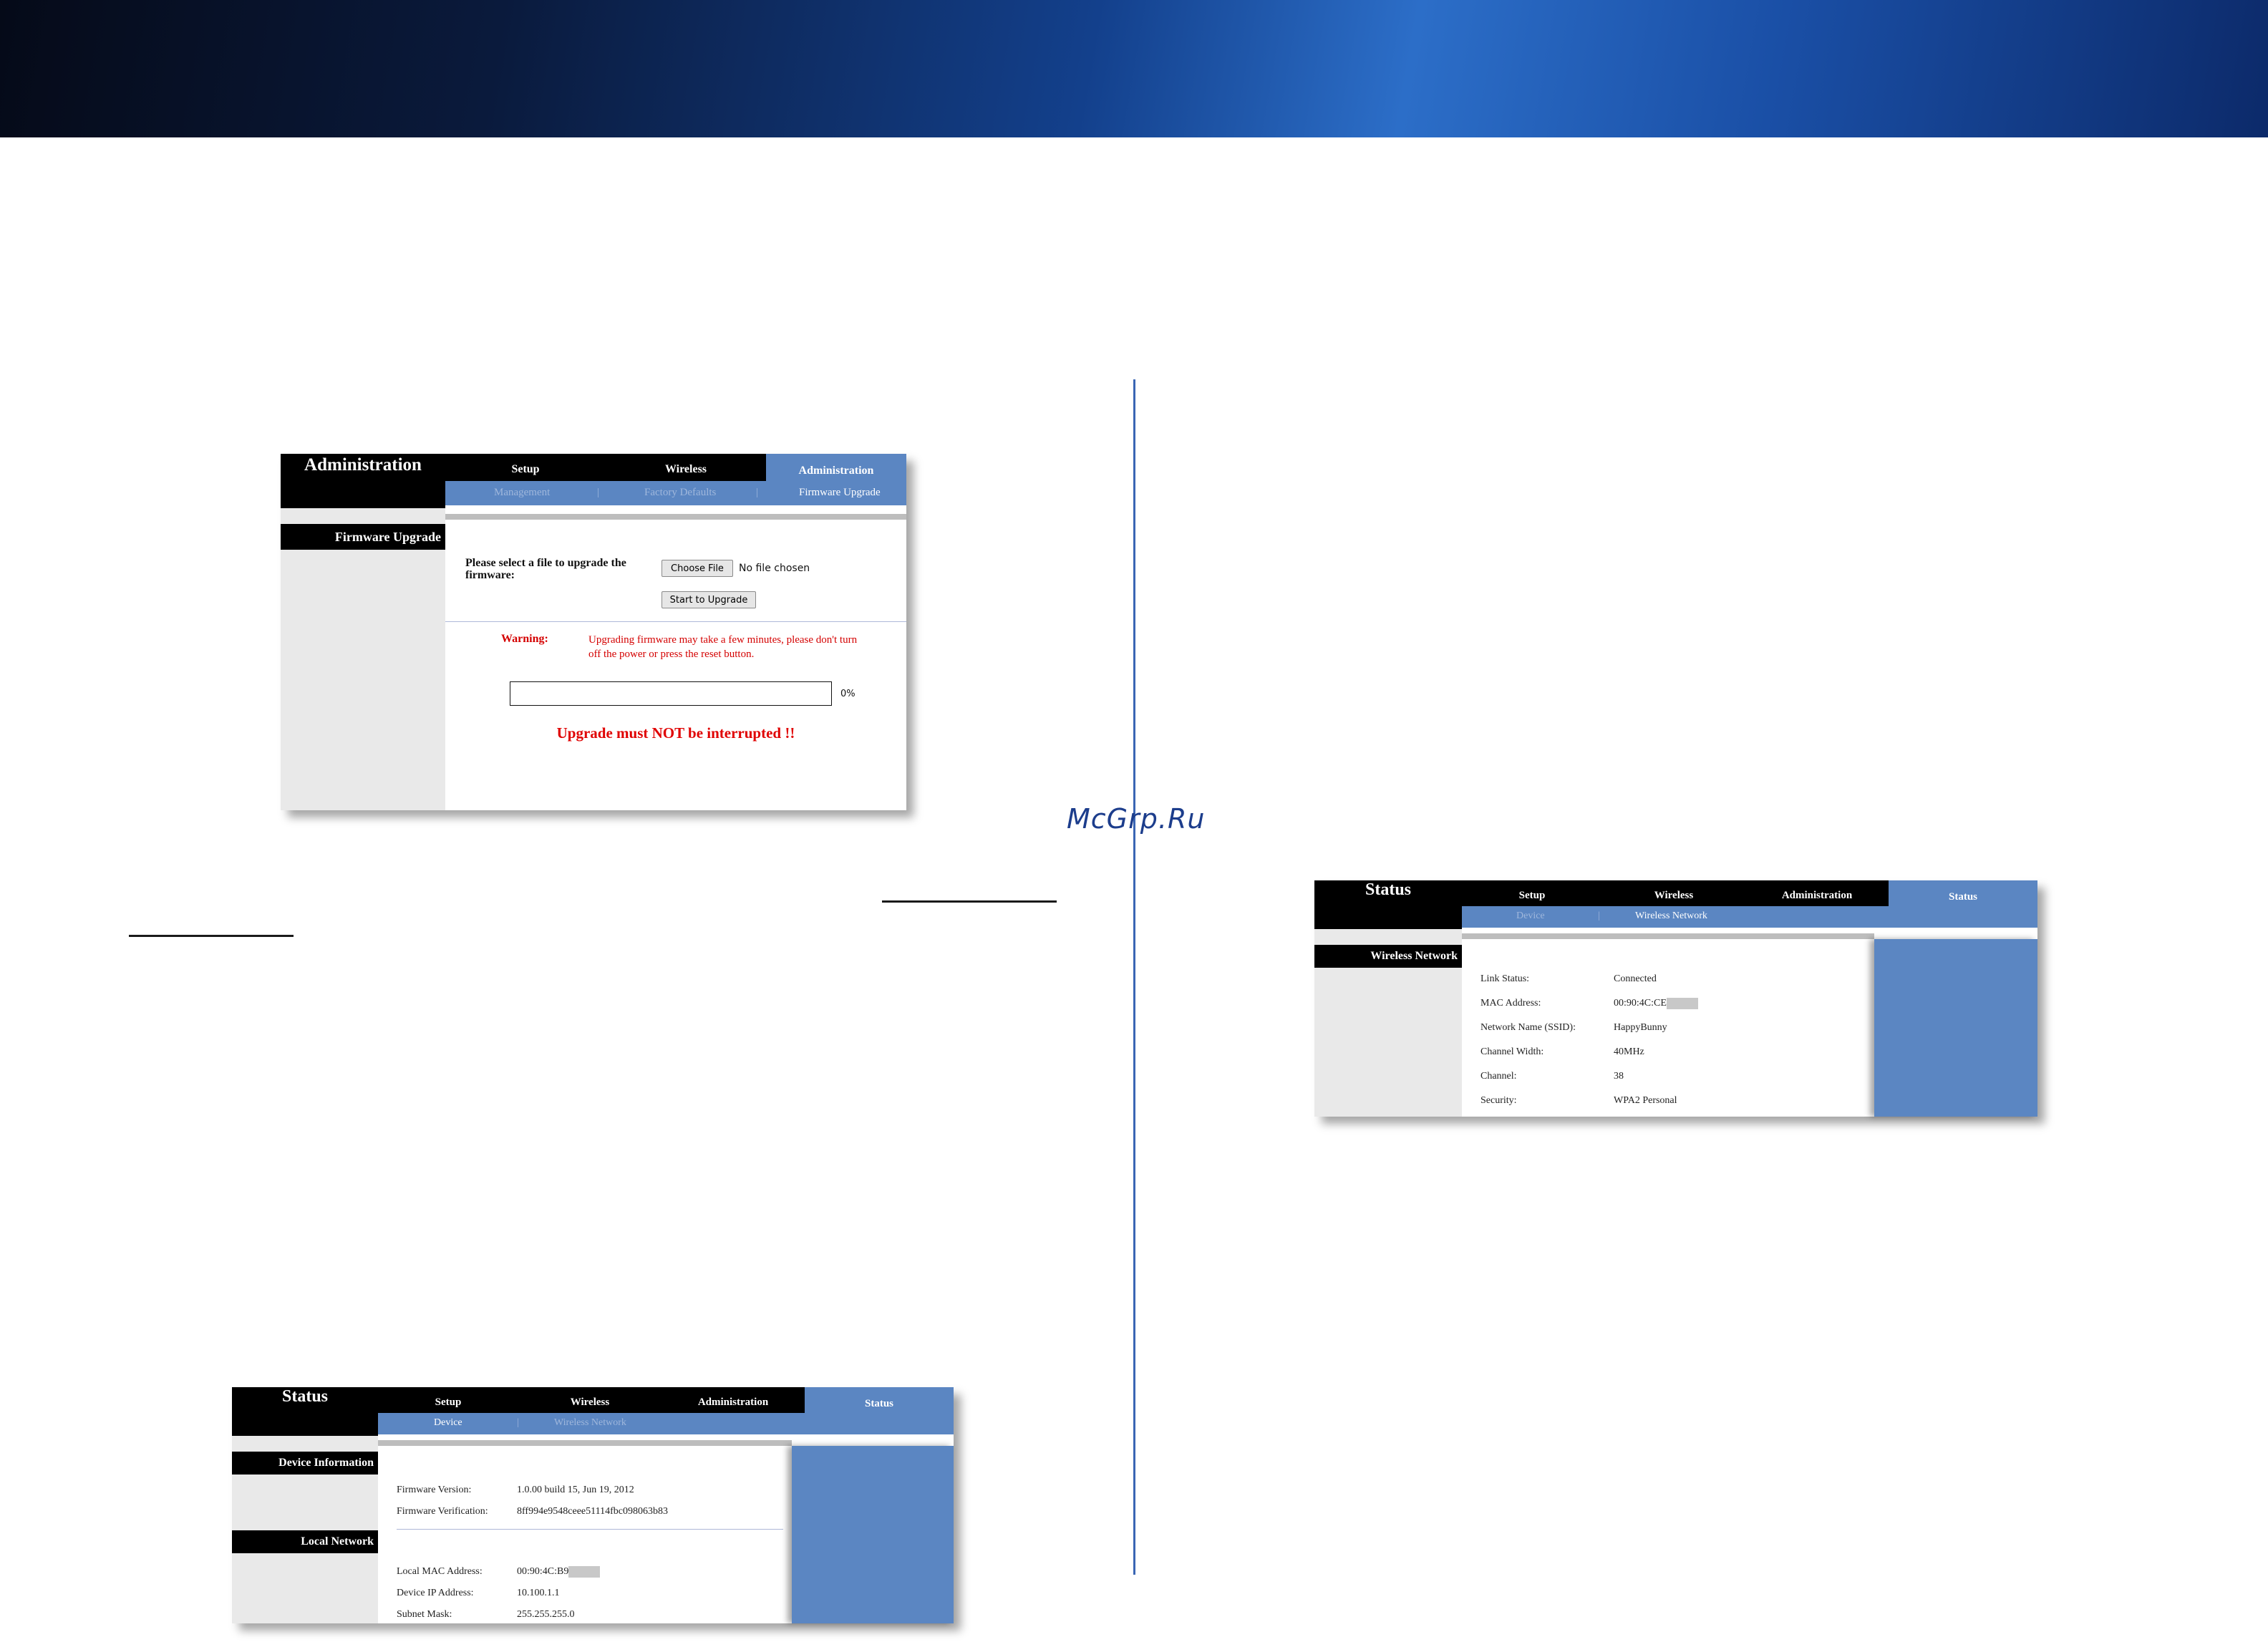 The width and height of the screenshot is (2268, 1642). What do you see at coordinates (1619, 1076) in the screenshot?
I see `channel-value: 38` at bounding box center [1619, 1076].